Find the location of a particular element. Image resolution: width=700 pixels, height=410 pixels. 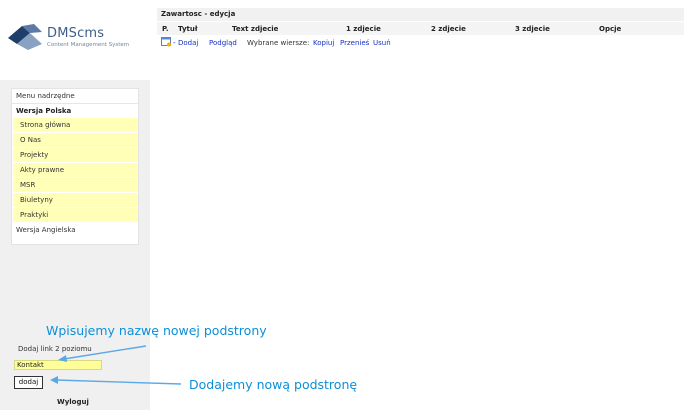

annotation-name-hint: Wpisujemy nazwę nowej podstrony is located at coordinates (156, 330).